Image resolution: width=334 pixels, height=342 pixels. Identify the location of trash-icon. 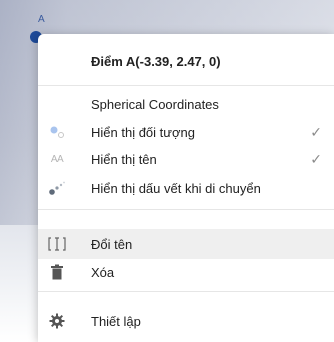
(57, 272).